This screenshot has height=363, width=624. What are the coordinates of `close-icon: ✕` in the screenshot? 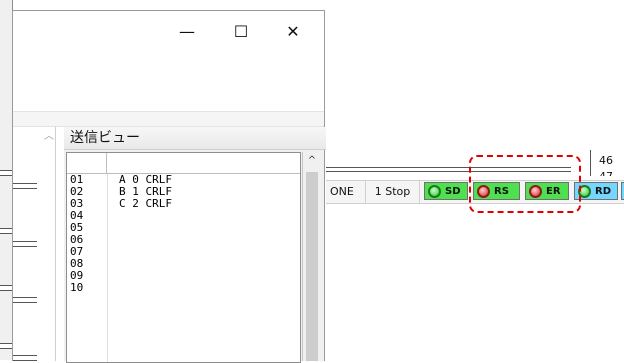 It's located at (293, 31).